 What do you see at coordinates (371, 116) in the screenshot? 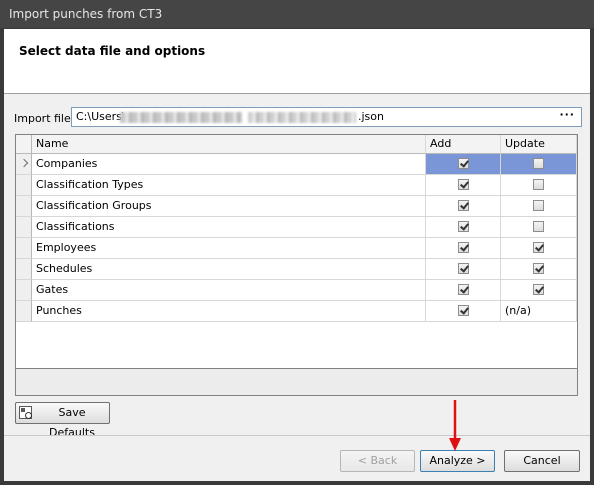
I see `file-path-suffix: .json` at bounding box center [371, 116].